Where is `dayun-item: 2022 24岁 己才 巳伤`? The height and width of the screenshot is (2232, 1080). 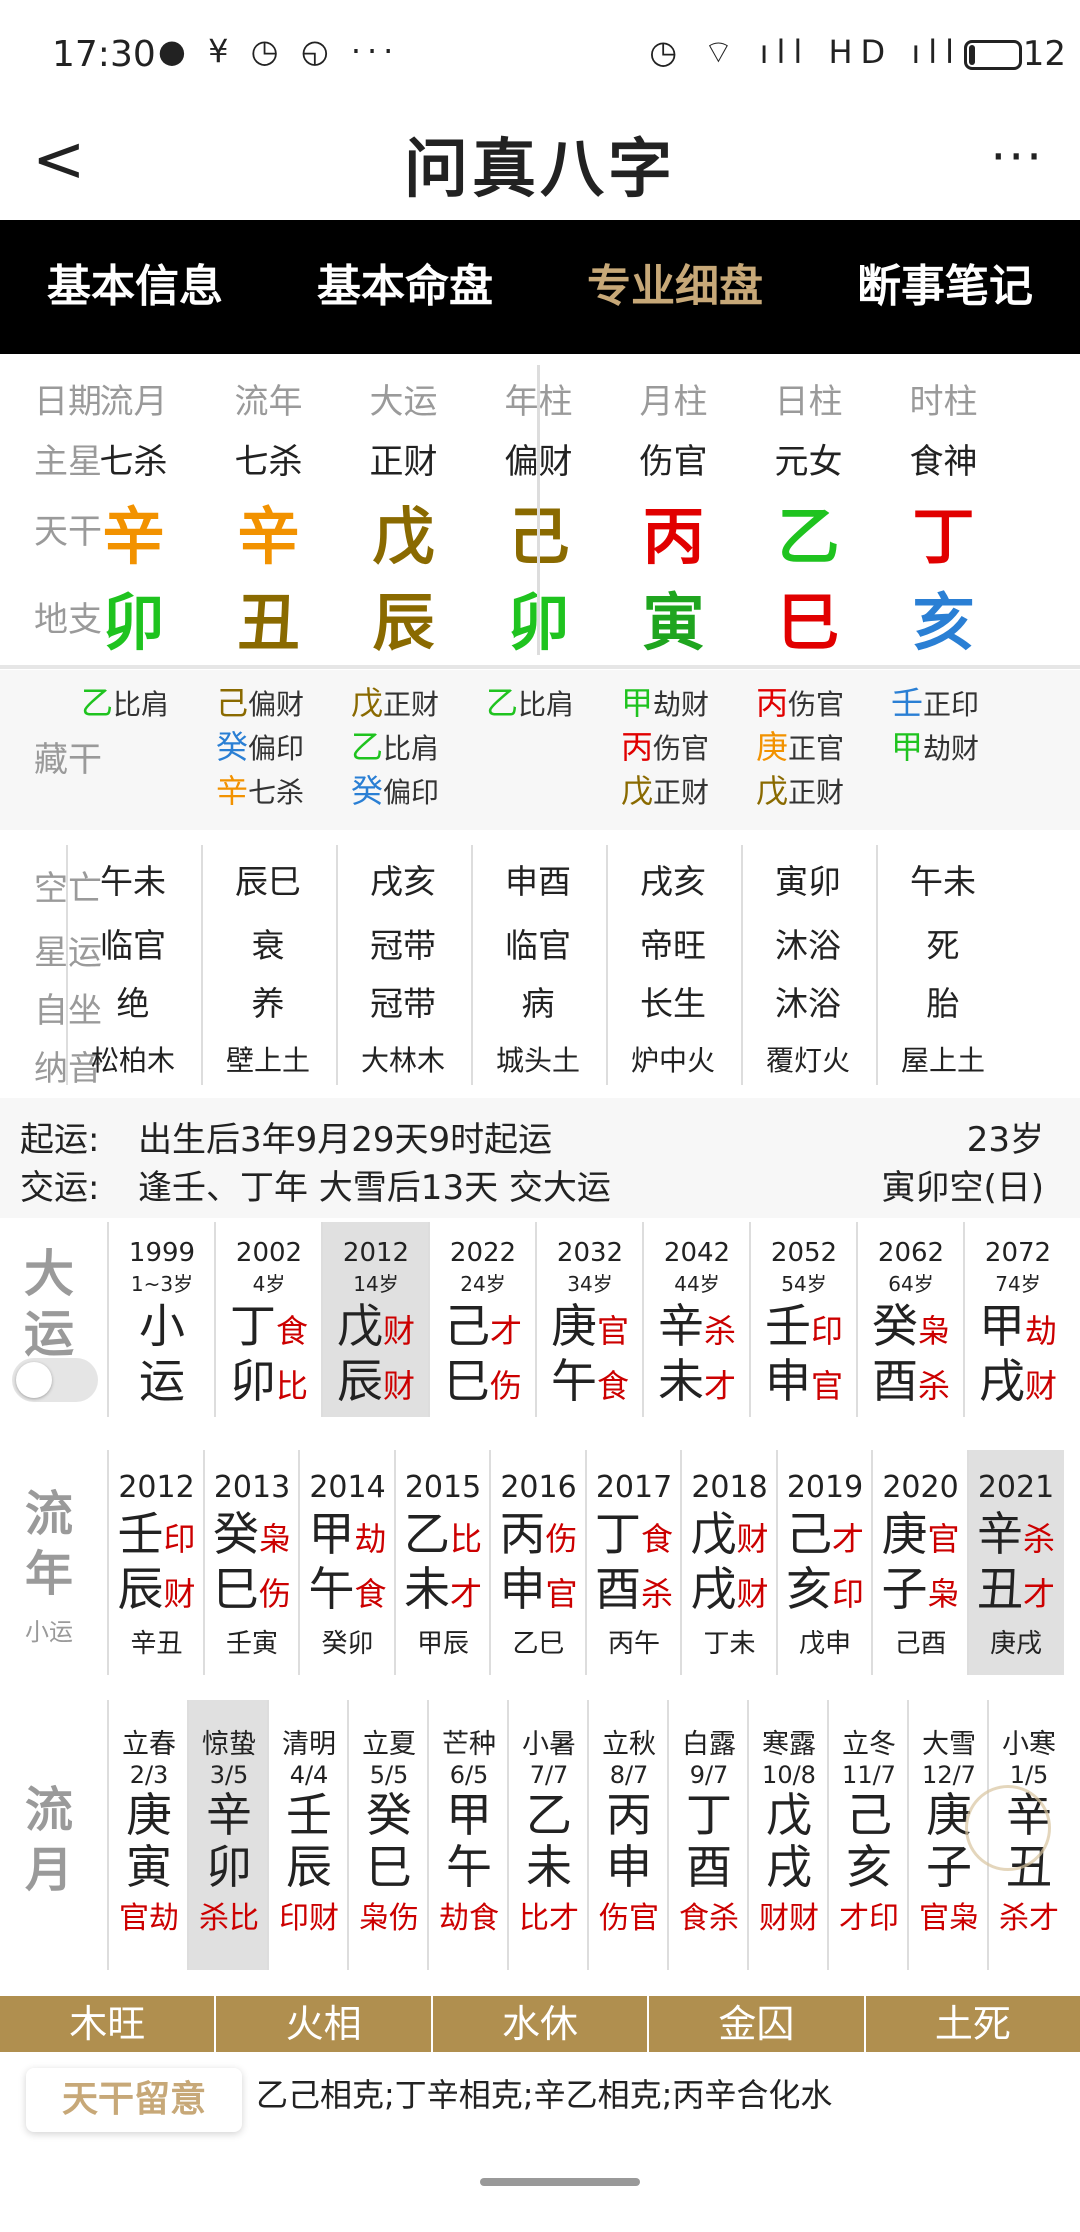 dayun-item: 2022 24岁 己才 巳伤 is located at coordinates (482, 1319).